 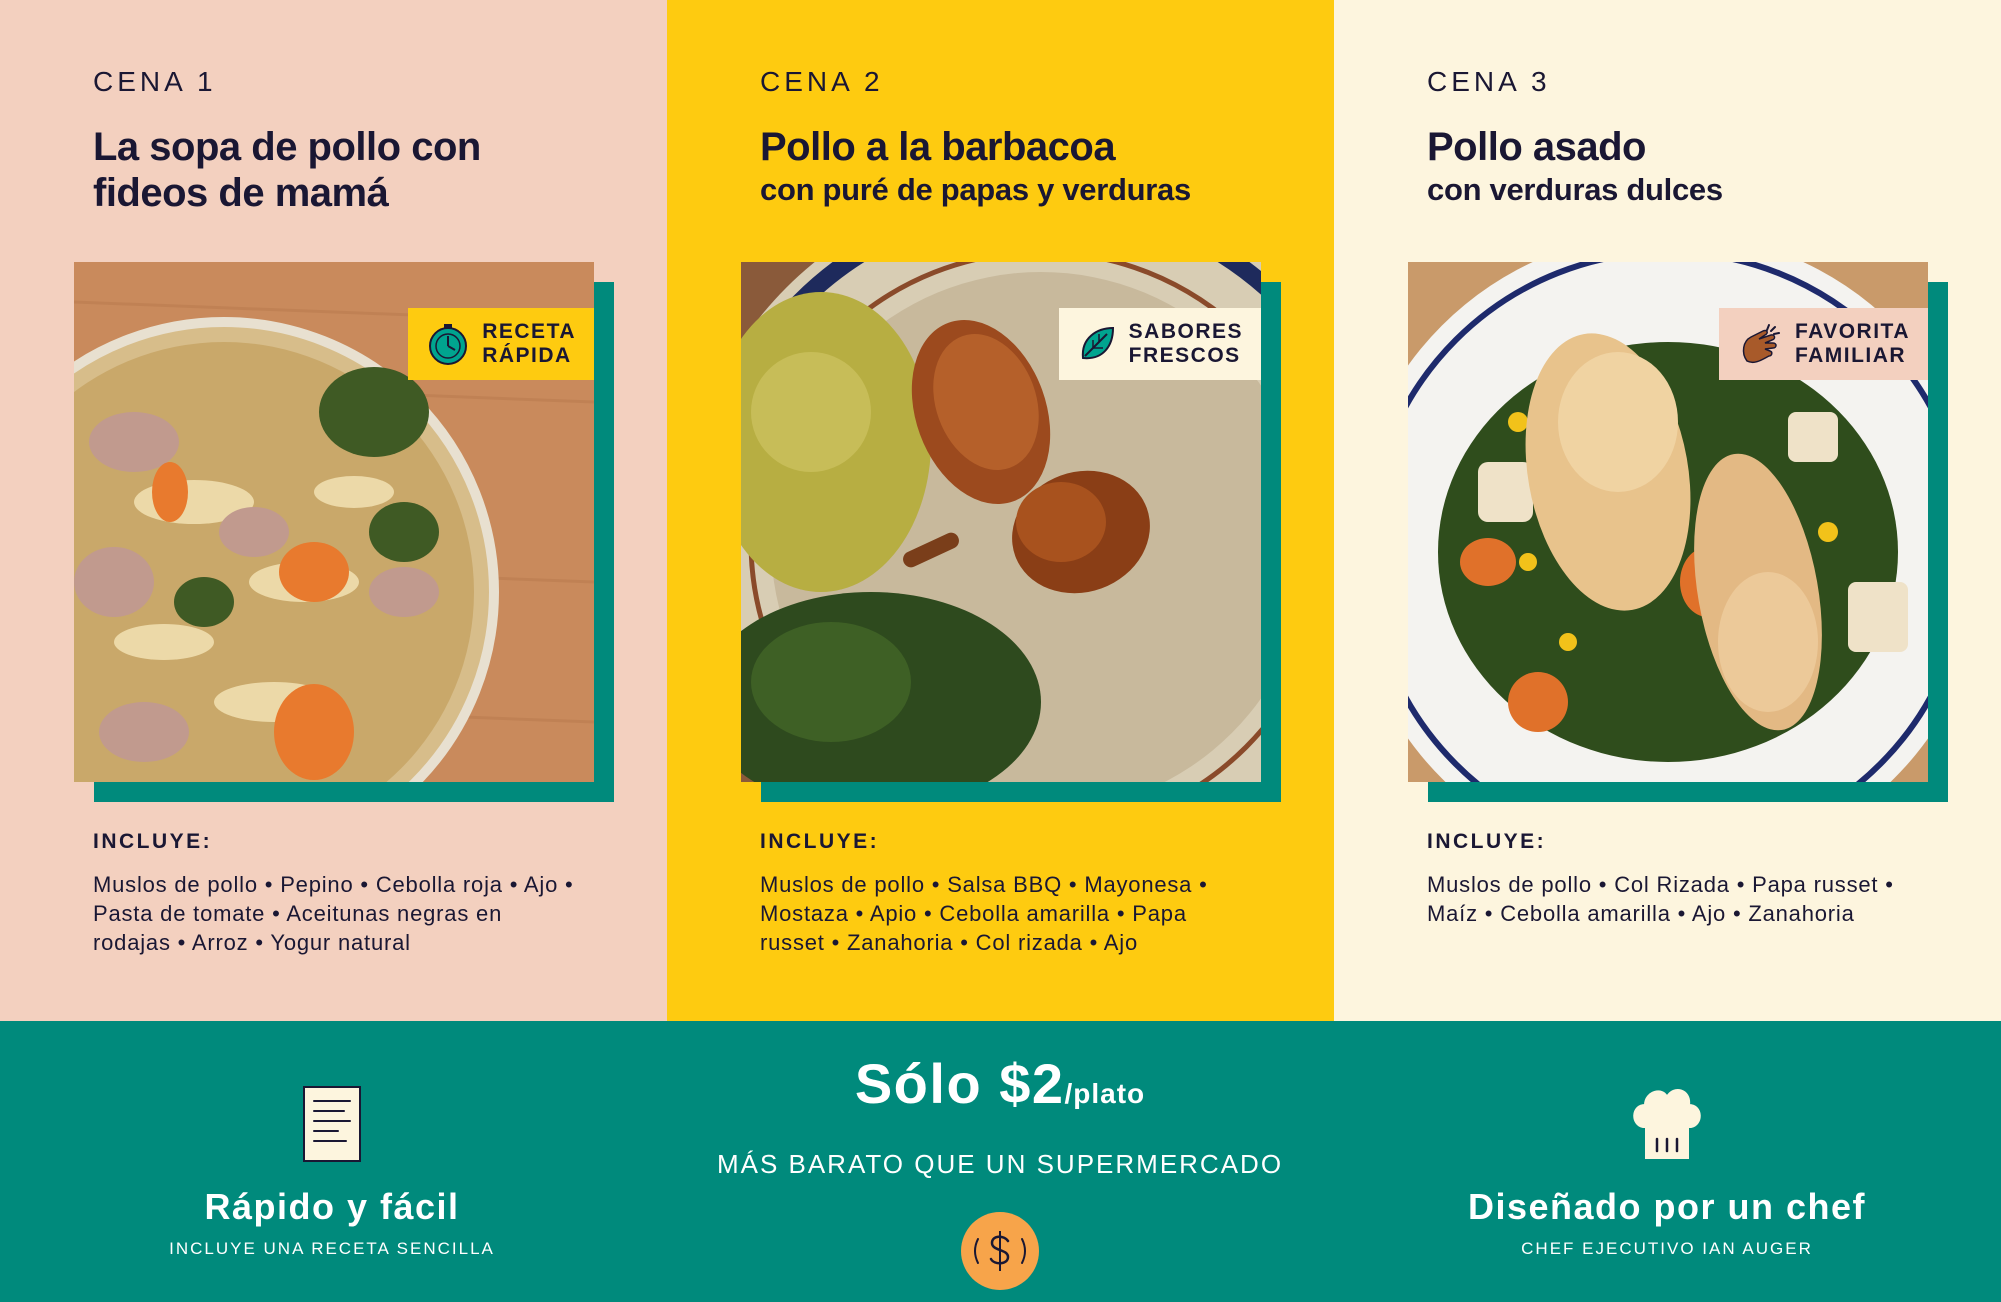 What do you see at coordinates (1852, 343) in the screenshot?
I see `badge-label: FAVORITA FAMILIAR` at bounding box center [1852, 343].